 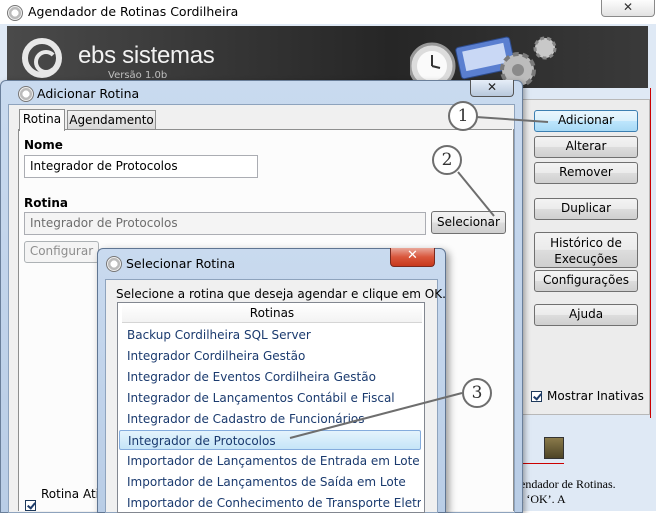 What do you see at coordinates (26, 94) in the screenshot?
I see `dialog-clock-icon` at bounding box center [26, 94].